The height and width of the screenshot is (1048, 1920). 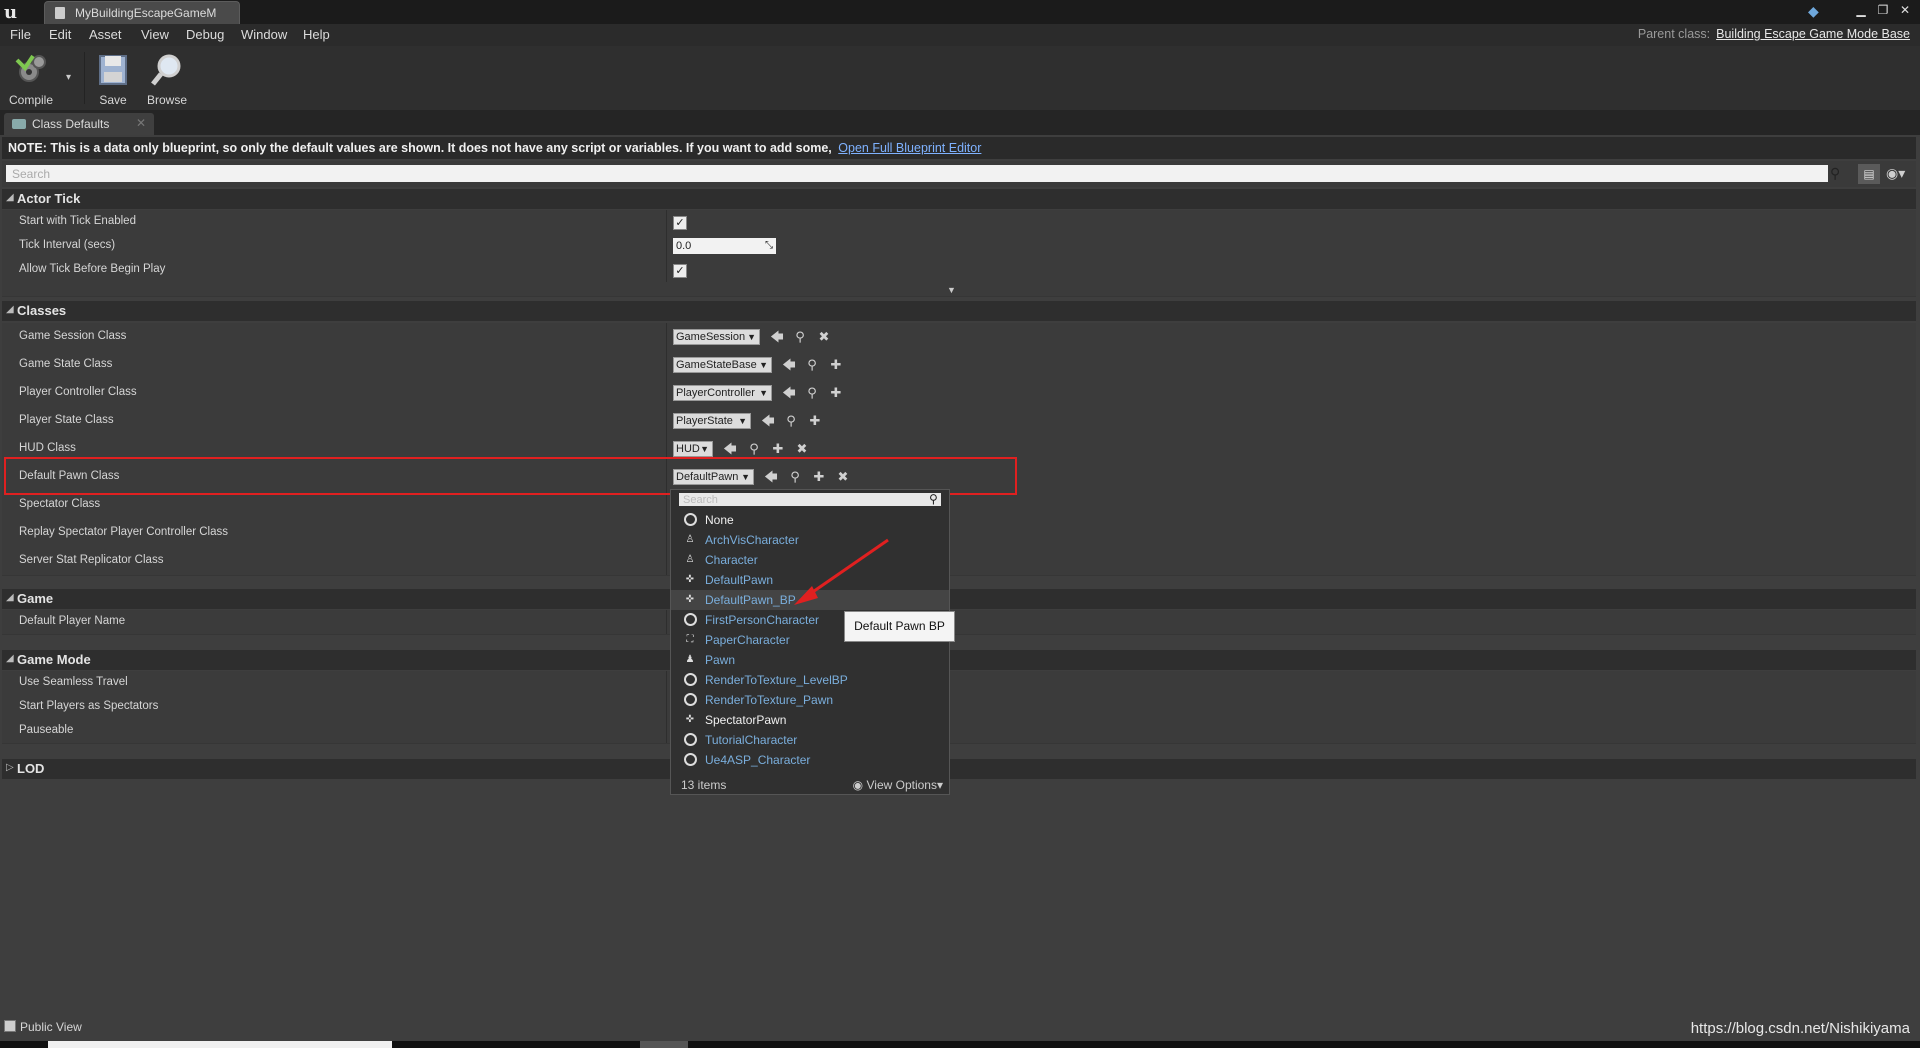 What do you see at coordinates (810, 740) in the screenshot?
I see `class-option: TutorialCharacter` at bounding box center [810, 740].